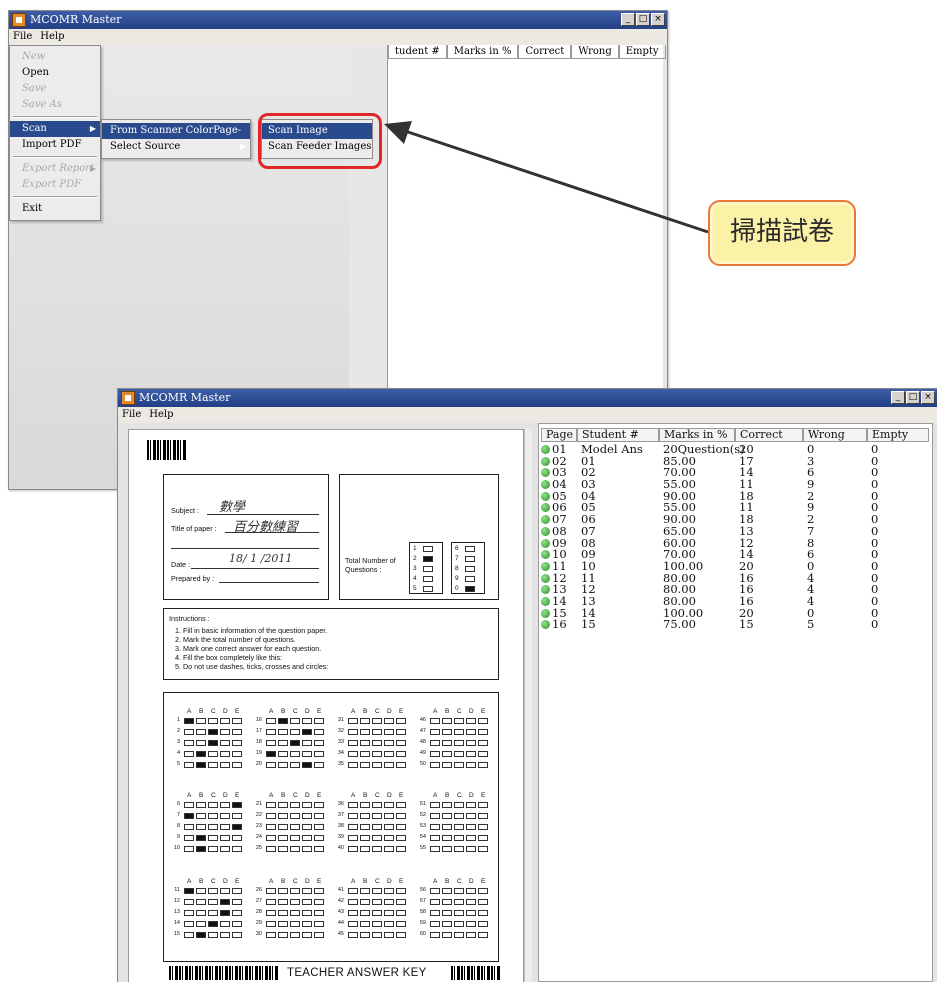 This screenshot has width=937, height=982. What do you see at coordinates (176, 137) in the screenshot?
I see `menu-item-from-scanner: From Scanner ColorPage-SF600 ▶` at bounding box center [176, 137].